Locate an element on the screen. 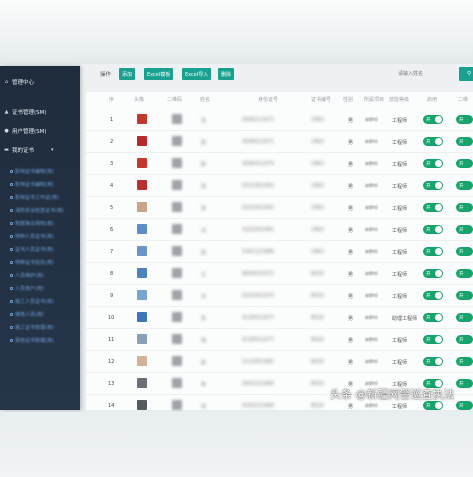 The width and height of the screenshot is (473, 477). add-button: 添加 is located at coordinates (127, 74).